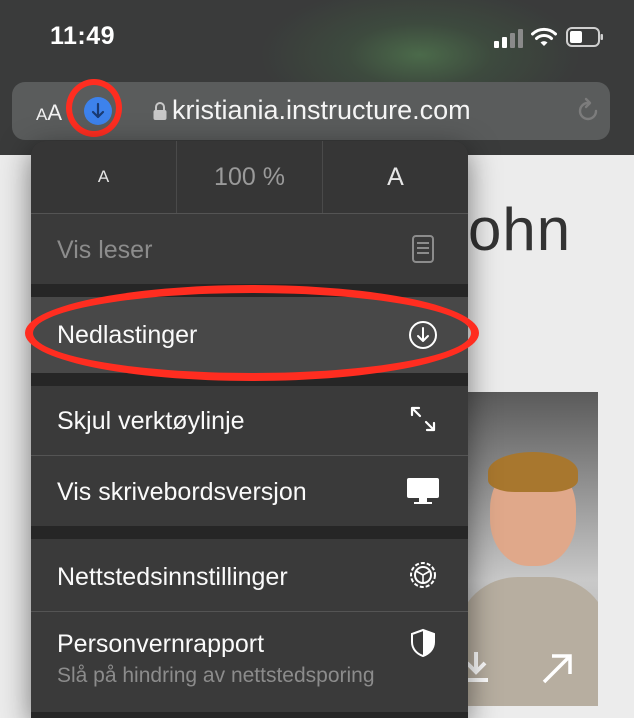 This screenshot has height=718, width=634. What do you see at coordinates (94, 108) in the screenshot?
I see `annotation-circle` at bounding box center [94, 108].